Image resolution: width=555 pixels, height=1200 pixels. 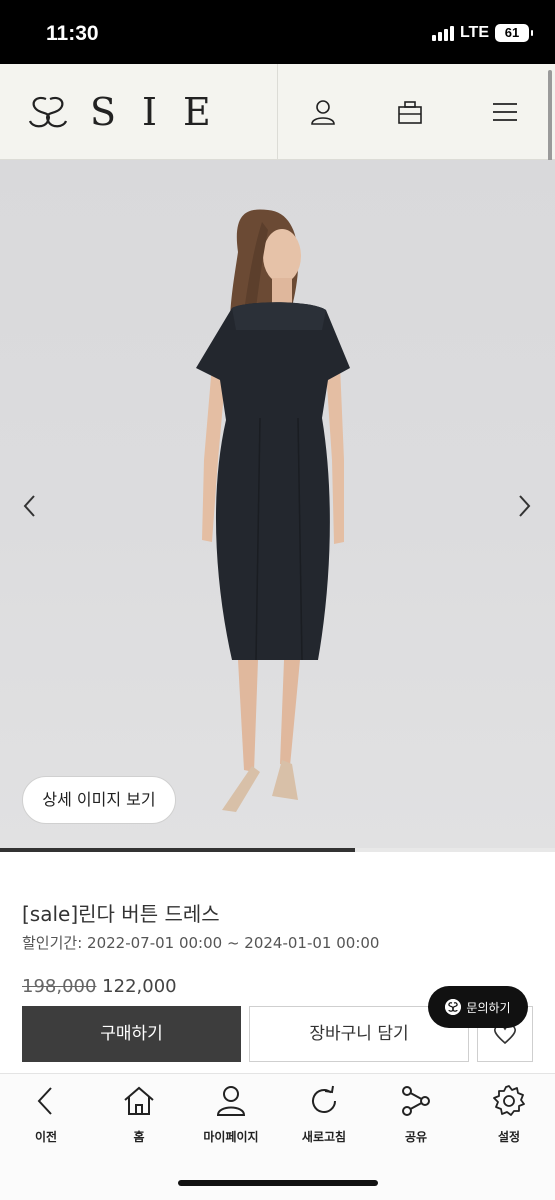 I want to click on share-icon, so click(x=416, y=1101).